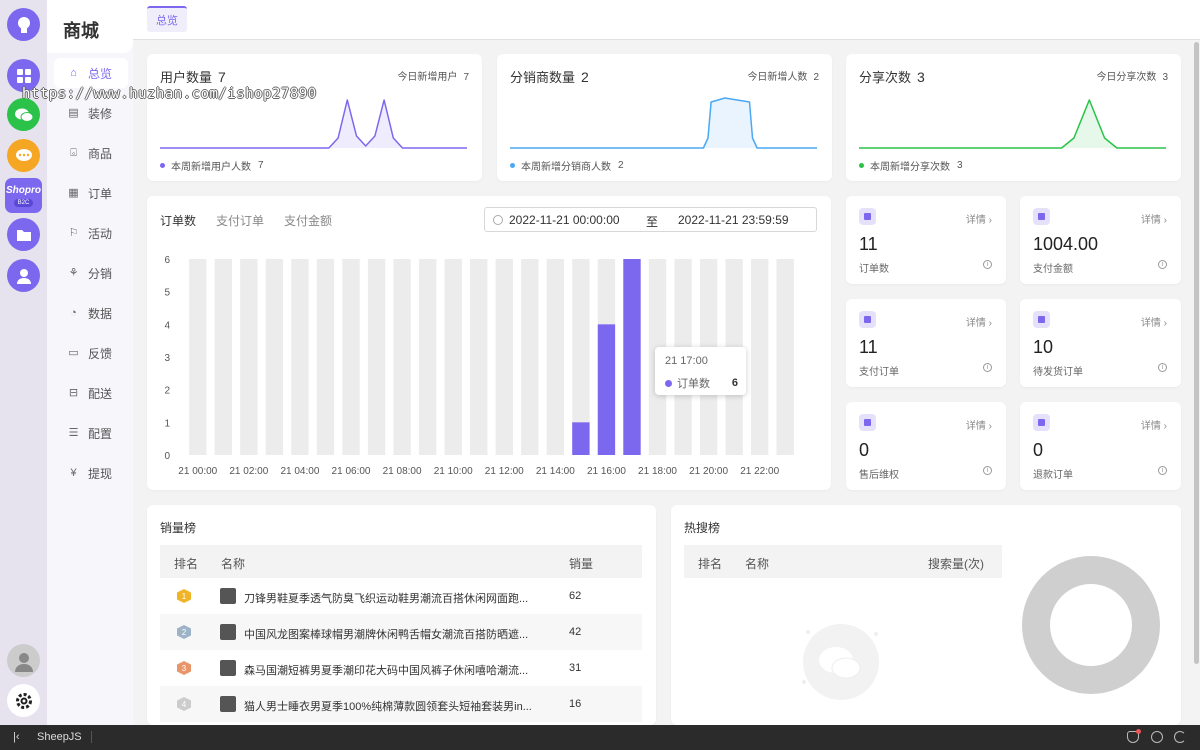 Image resolution: width=1200 pixels, height=750 pixels. What do you see at coordinates (926, 615) in the screenshot?
I see `hot-search-card: 热搜榜 排名 名称 搜索量(次)` at bounding box center [926, 615].